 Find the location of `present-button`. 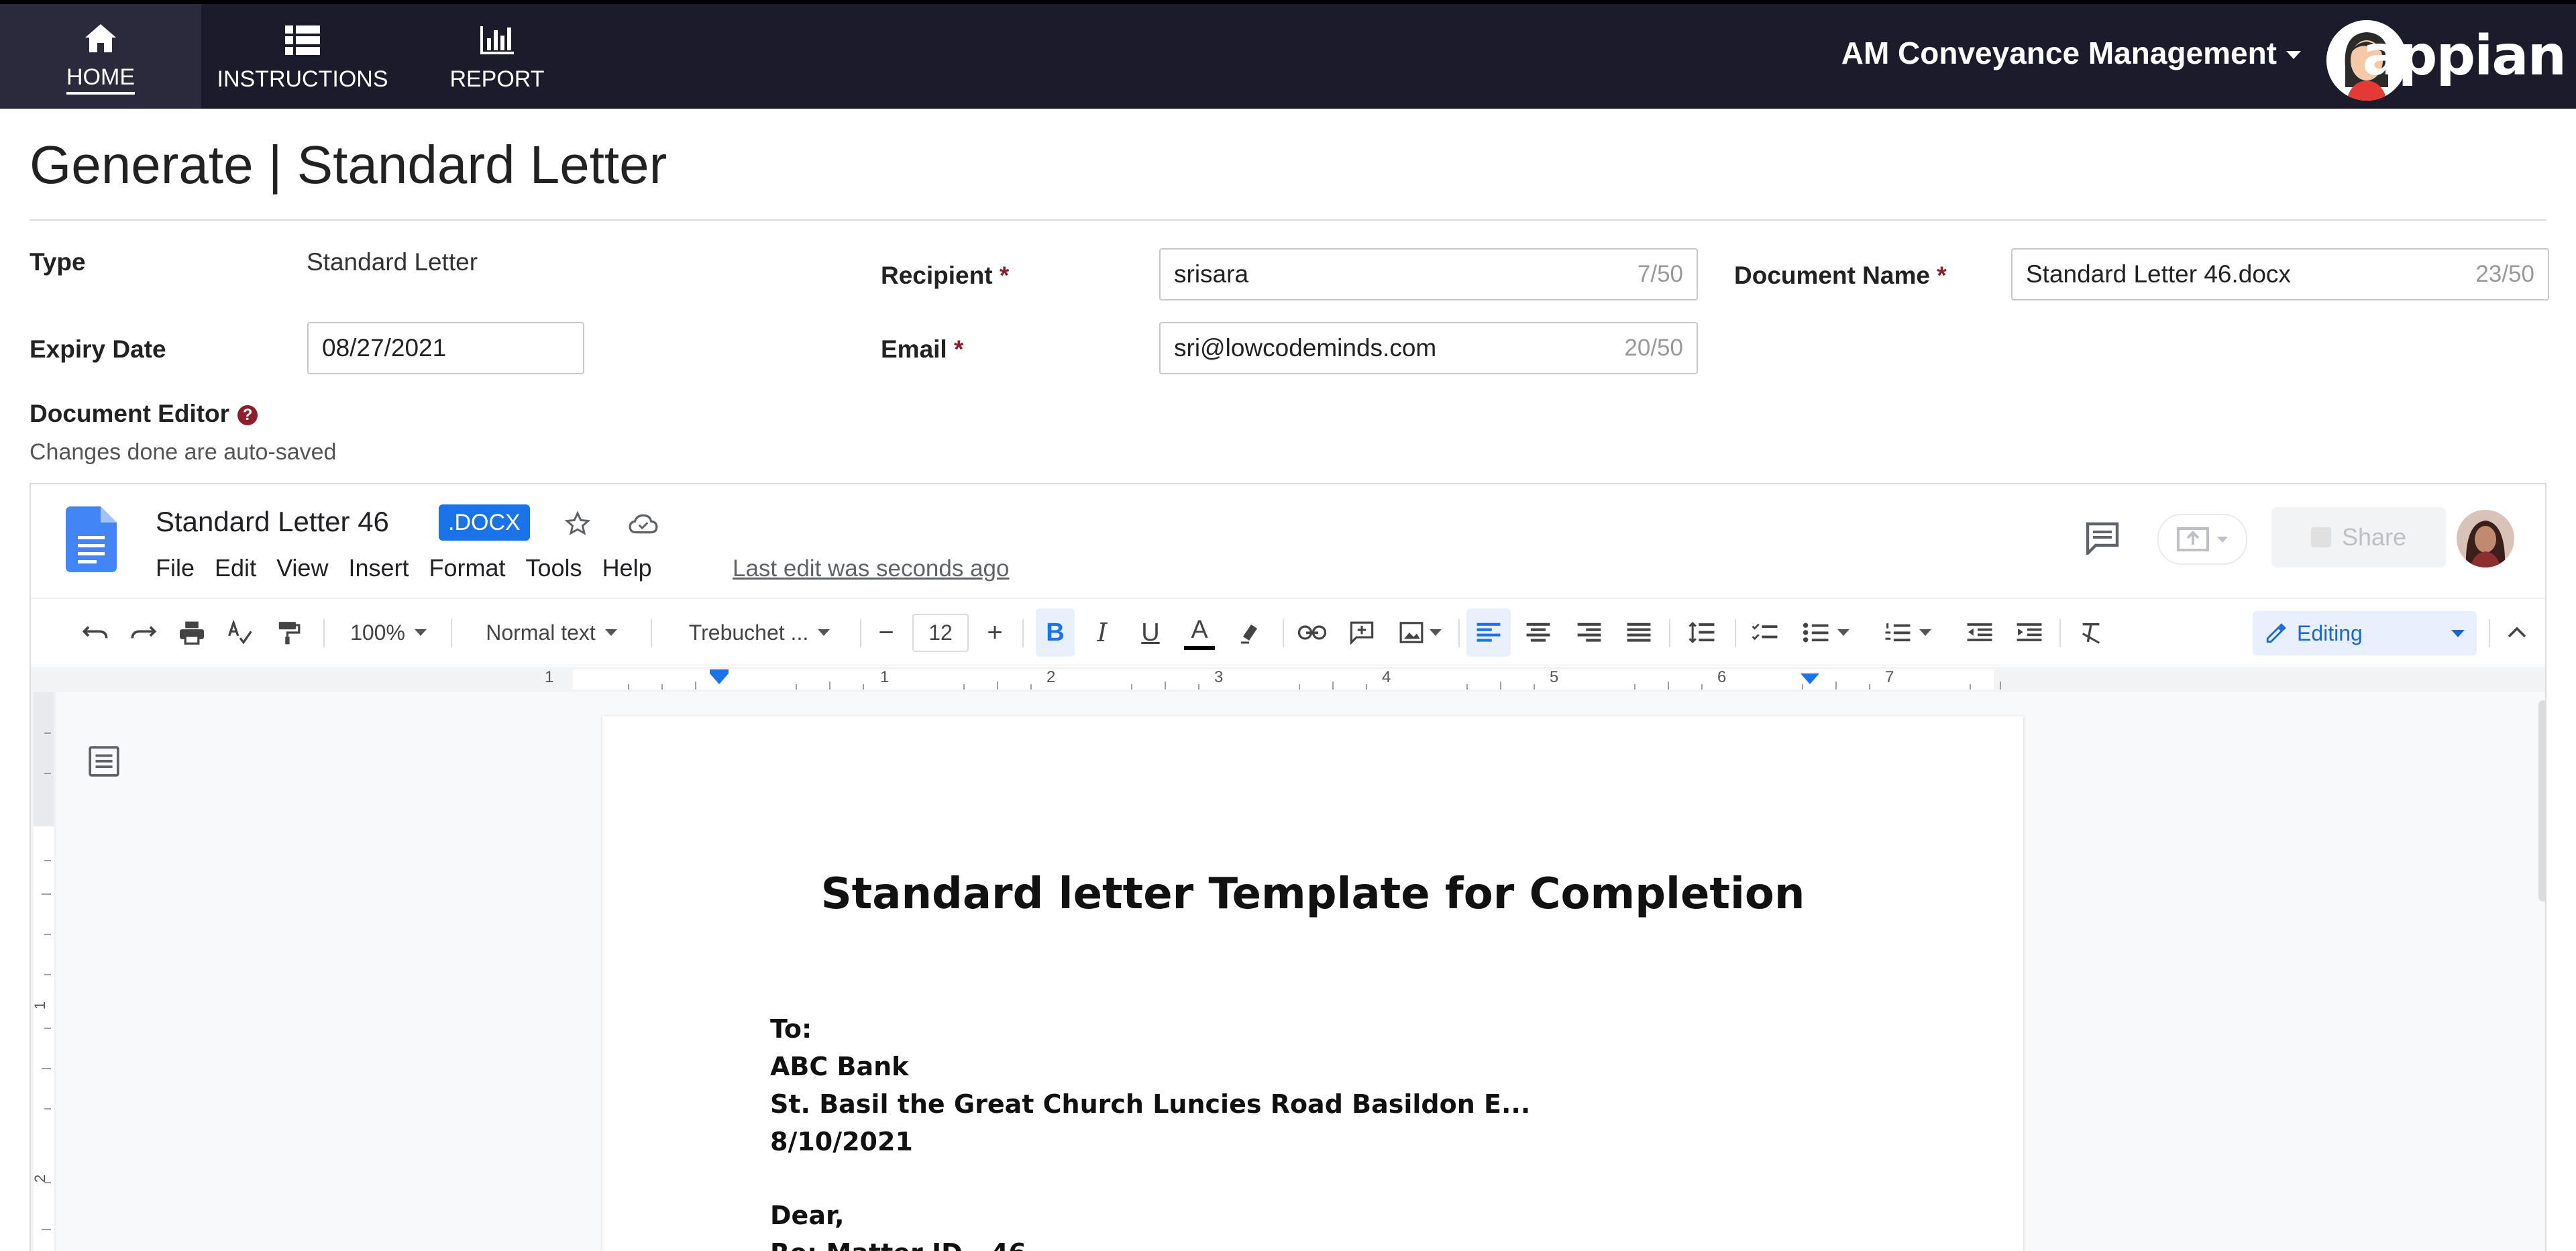

present-button is located at coordinates (2202, 539).